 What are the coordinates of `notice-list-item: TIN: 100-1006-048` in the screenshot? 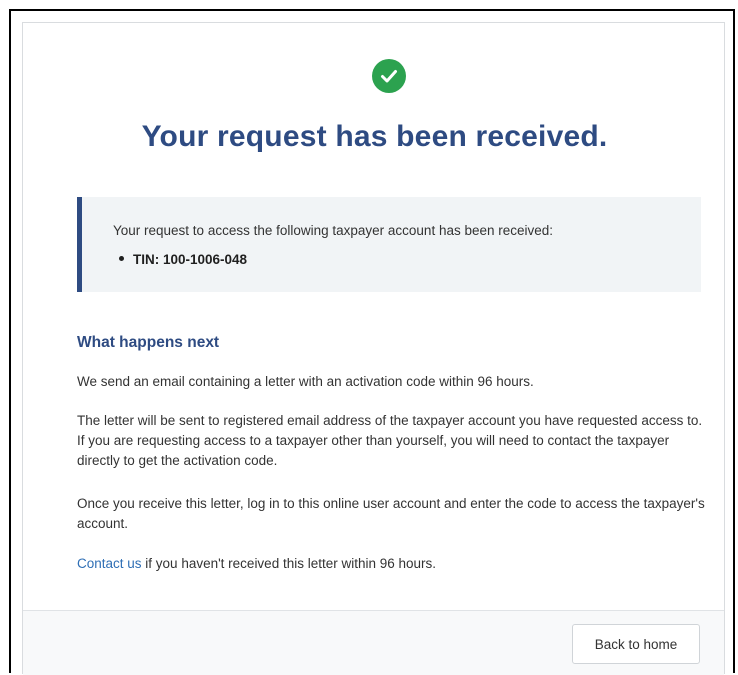 It's located at (183, 259).